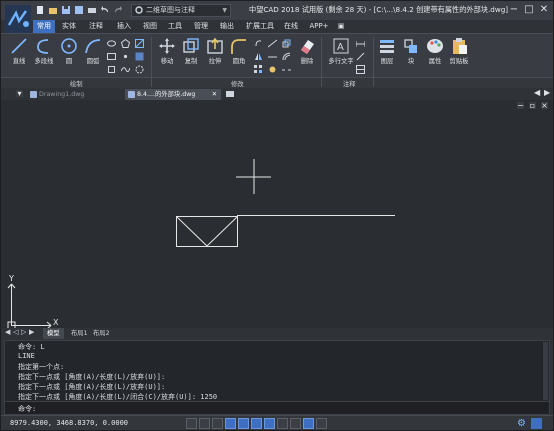 Image resolution: width=554 pixels, height=431 pixels. Describe the element at coordinates (411, 51) in the screenshot. I see `block-button: 块` at that location.